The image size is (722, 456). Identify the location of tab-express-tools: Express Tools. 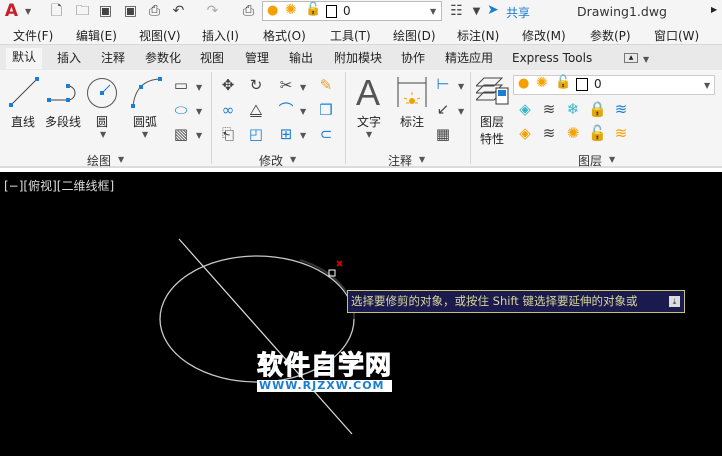
(552, 59).